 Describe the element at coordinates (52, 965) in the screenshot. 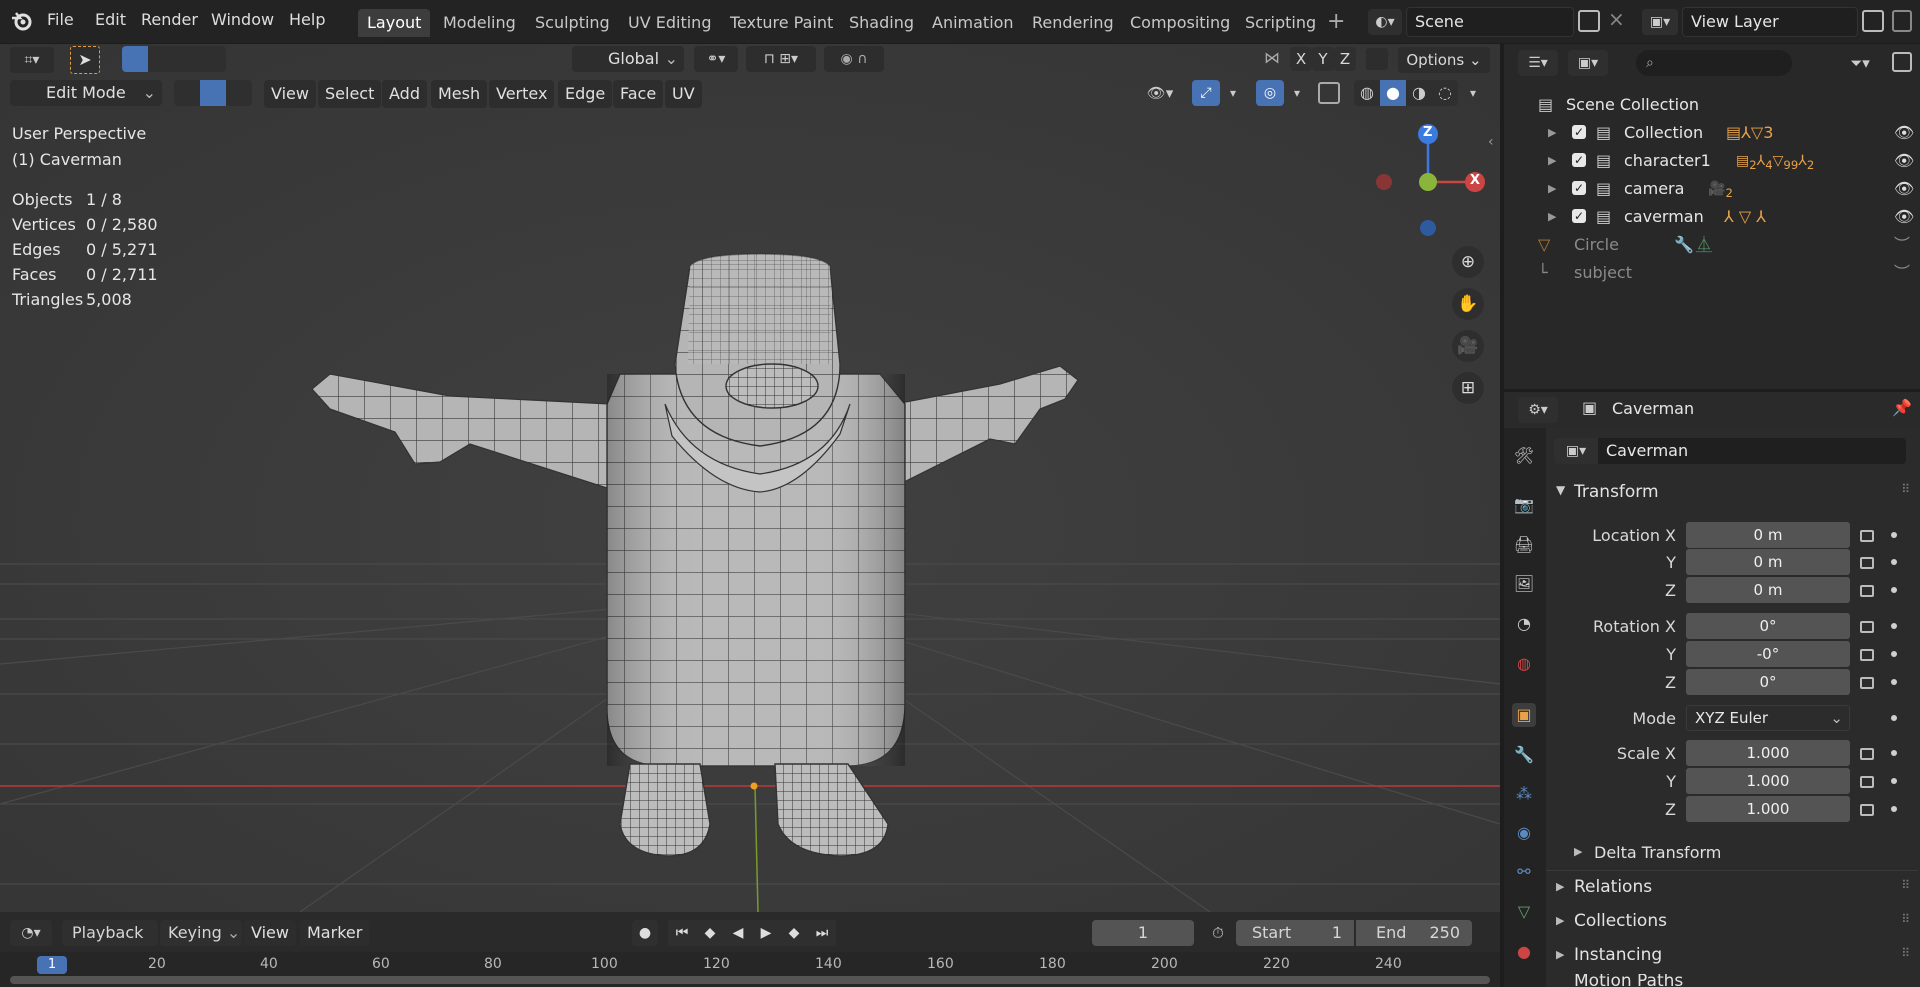

I see `playhead-frame-indicator: 1` at that location.